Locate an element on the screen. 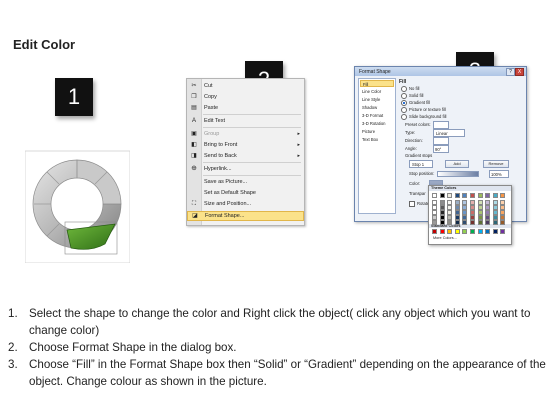  category-line-style: Line Style is located at coordinates (377, 99).